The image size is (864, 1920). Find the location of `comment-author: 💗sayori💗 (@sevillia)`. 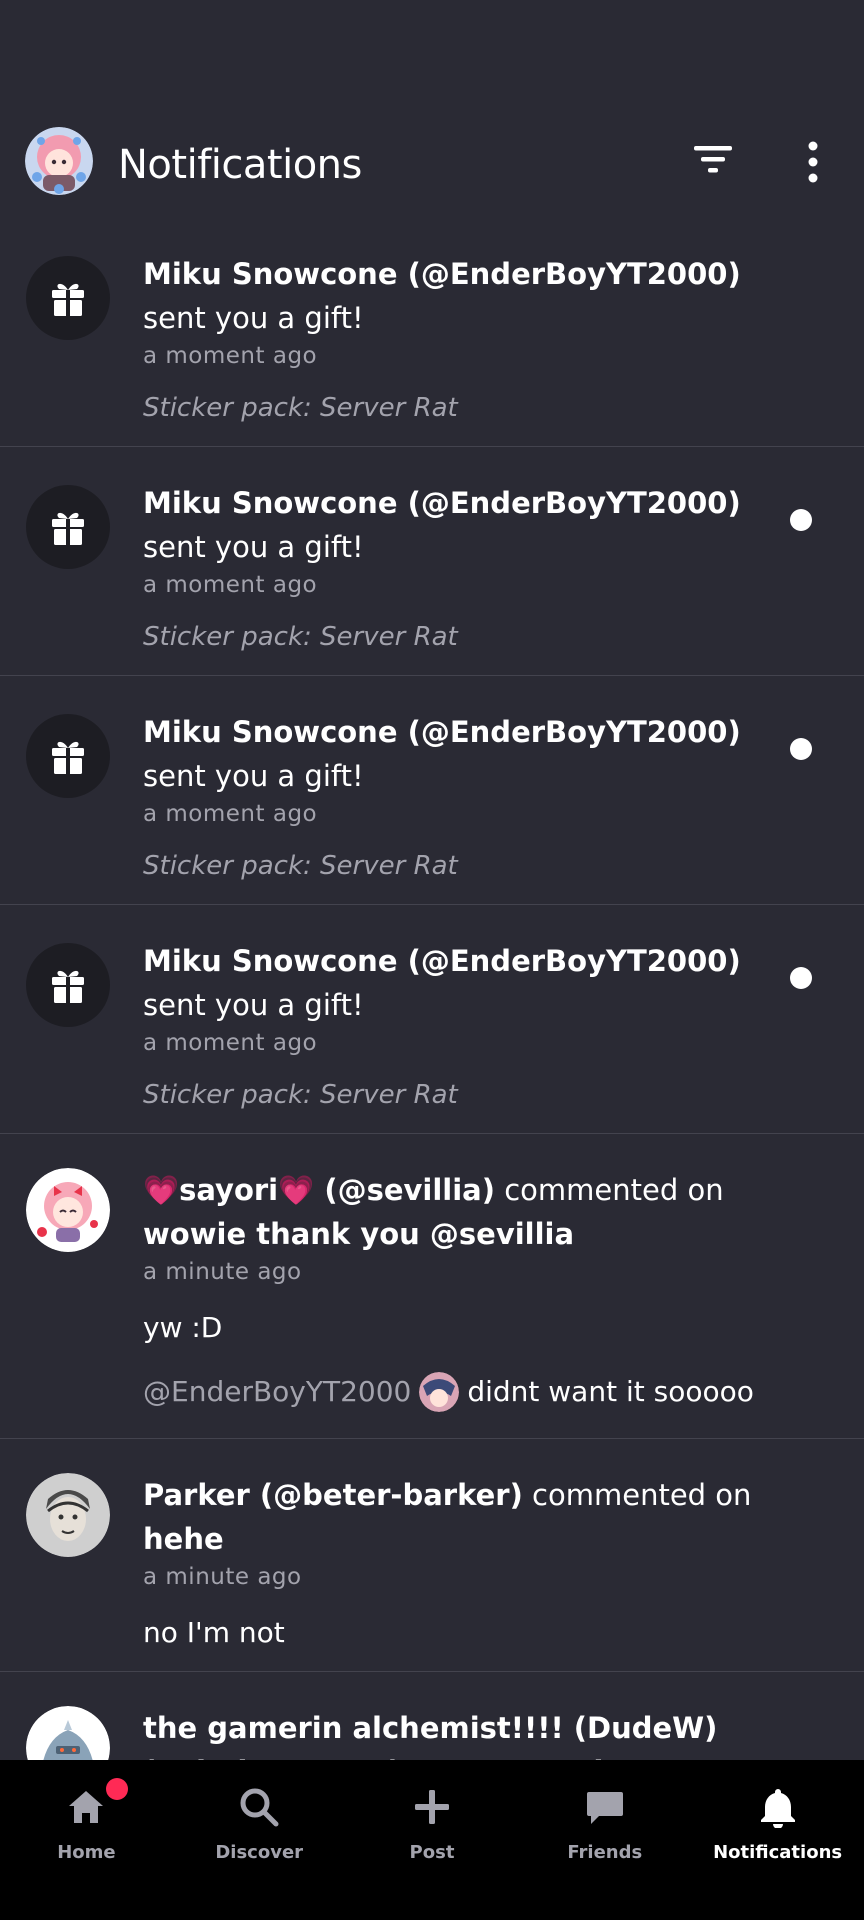

comment-author: 💗sayori💗 (@sevillia) is located at coordinates (319, 1190).